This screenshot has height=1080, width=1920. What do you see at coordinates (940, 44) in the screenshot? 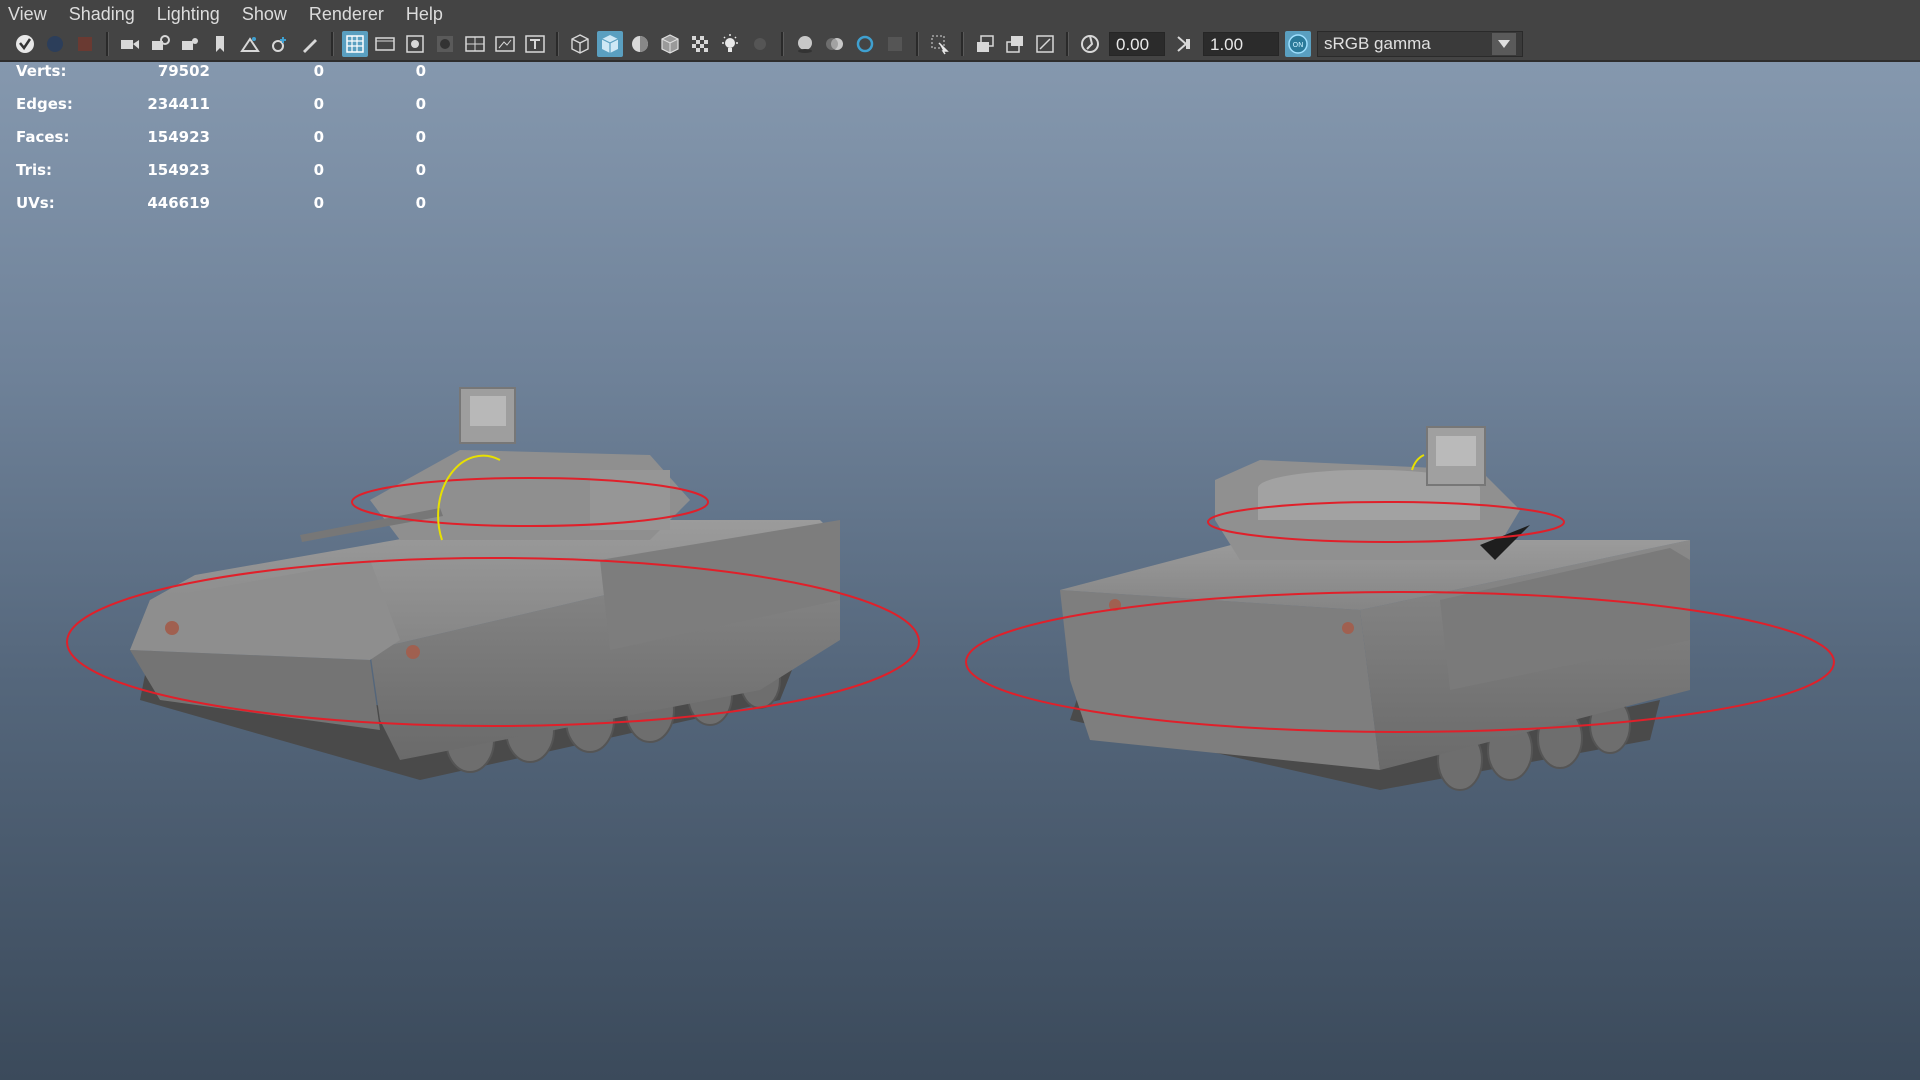
I see `isolate-select-icon` at bounding box center [940, 44].